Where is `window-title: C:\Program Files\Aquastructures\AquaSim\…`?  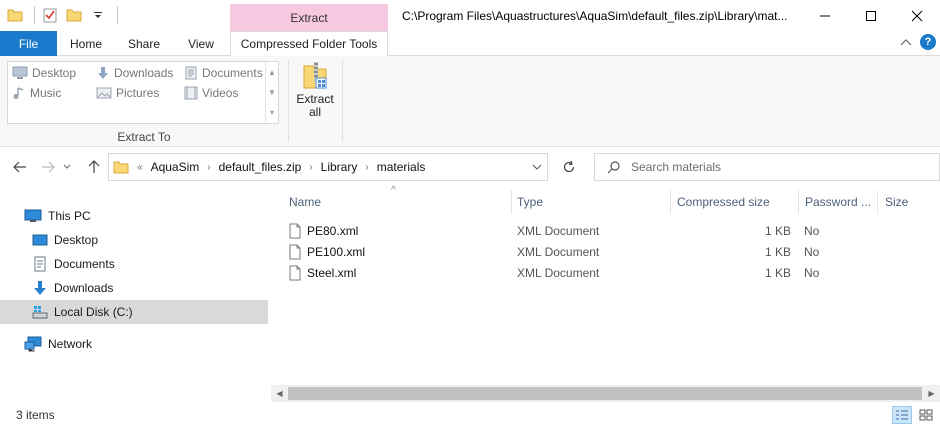
window-title: C:\Program Files\Aquastructures\AquaSim\… is located at coordinates (595, 16).